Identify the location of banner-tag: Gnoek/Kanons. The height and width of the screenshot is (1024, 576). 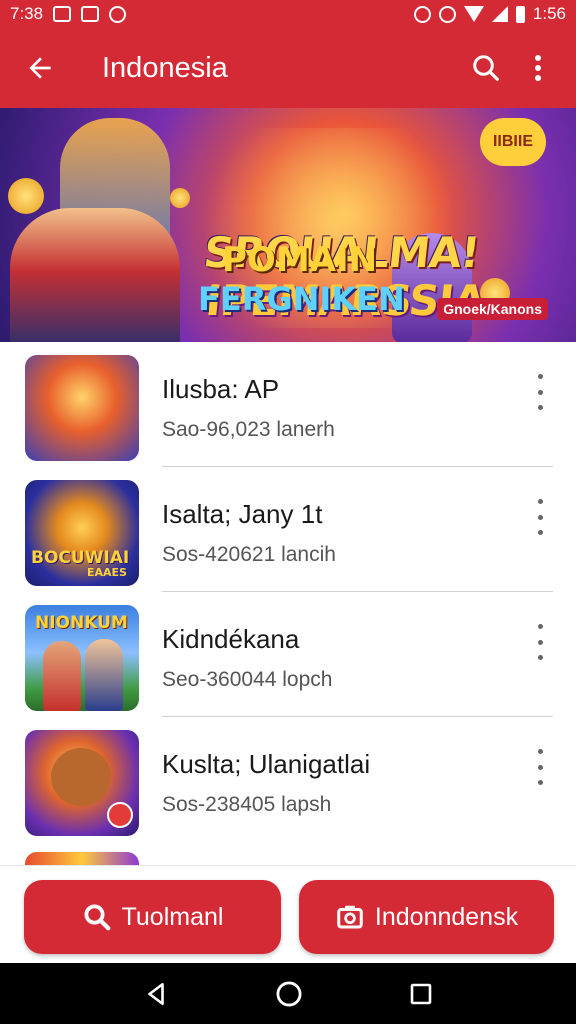
(492, 309).